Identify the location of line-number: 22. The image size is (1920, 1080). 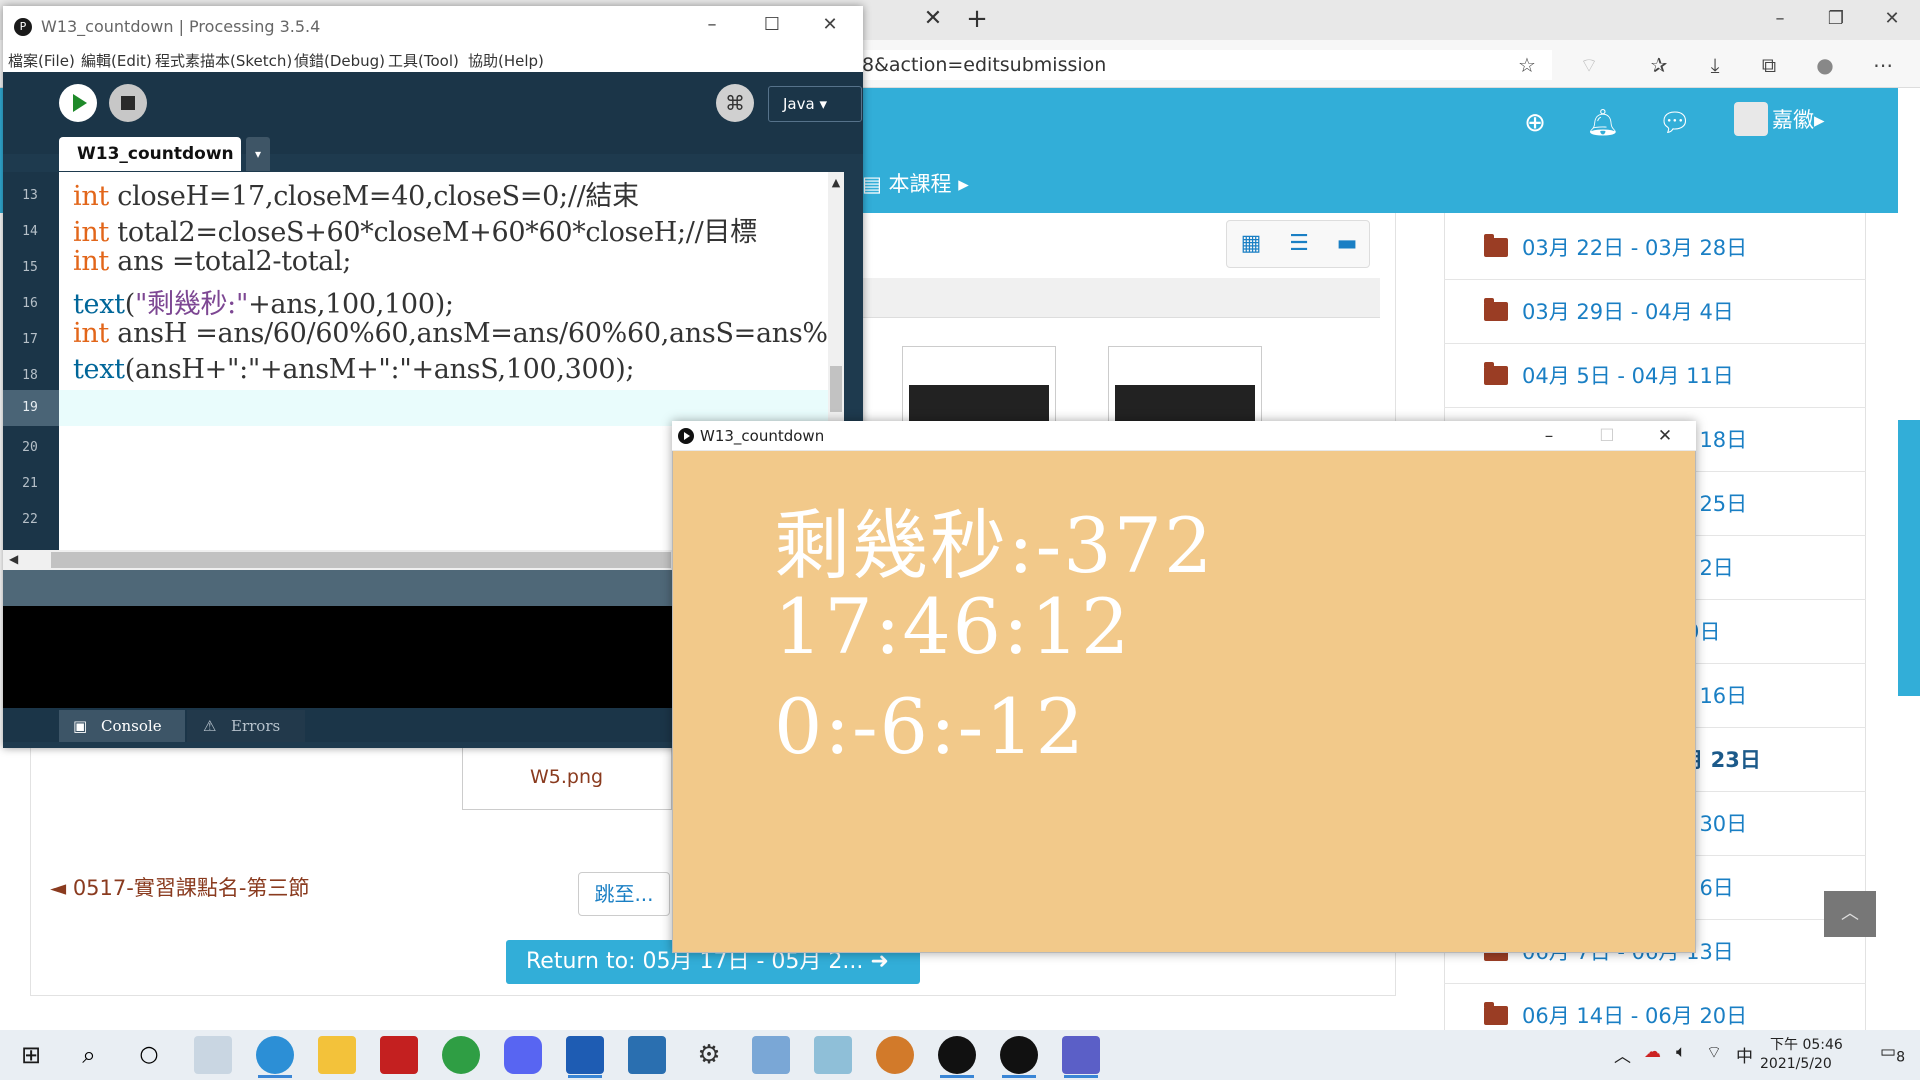
(30, 519).